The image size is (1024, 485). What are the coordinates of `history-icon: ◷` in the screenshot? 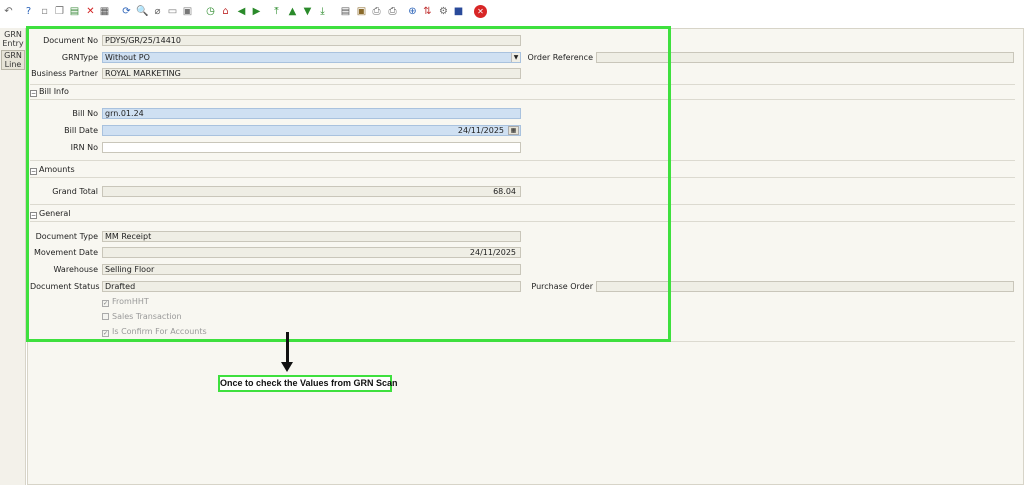 It's located at (210, 11).